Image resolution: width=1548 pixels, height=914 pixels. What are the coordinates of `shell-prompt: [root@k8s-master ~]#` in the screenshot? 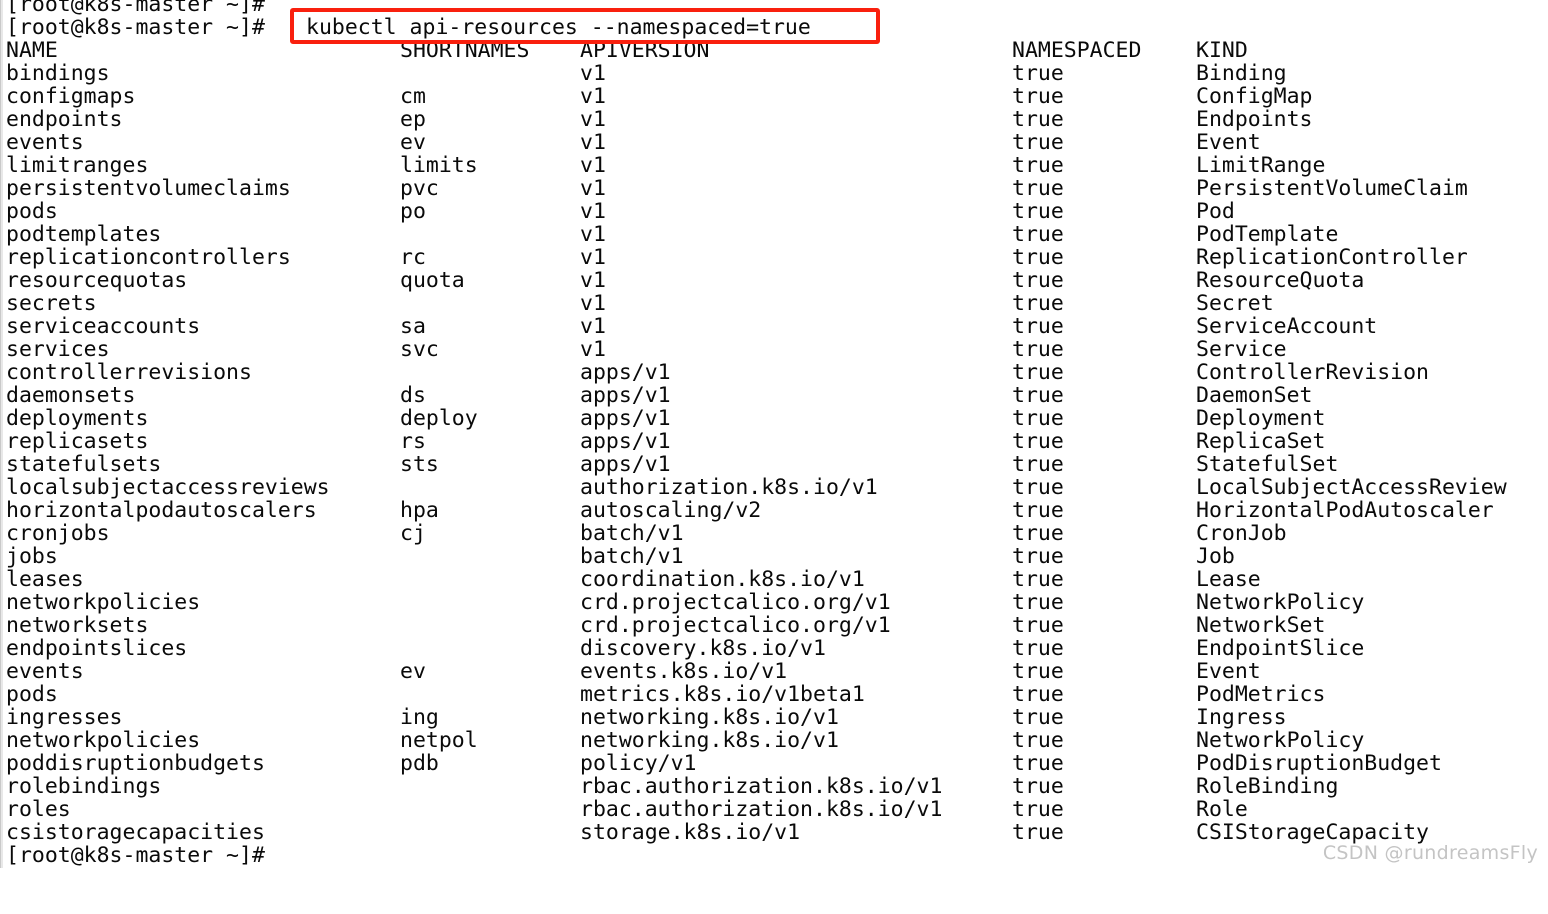 It's located at (135, 855).